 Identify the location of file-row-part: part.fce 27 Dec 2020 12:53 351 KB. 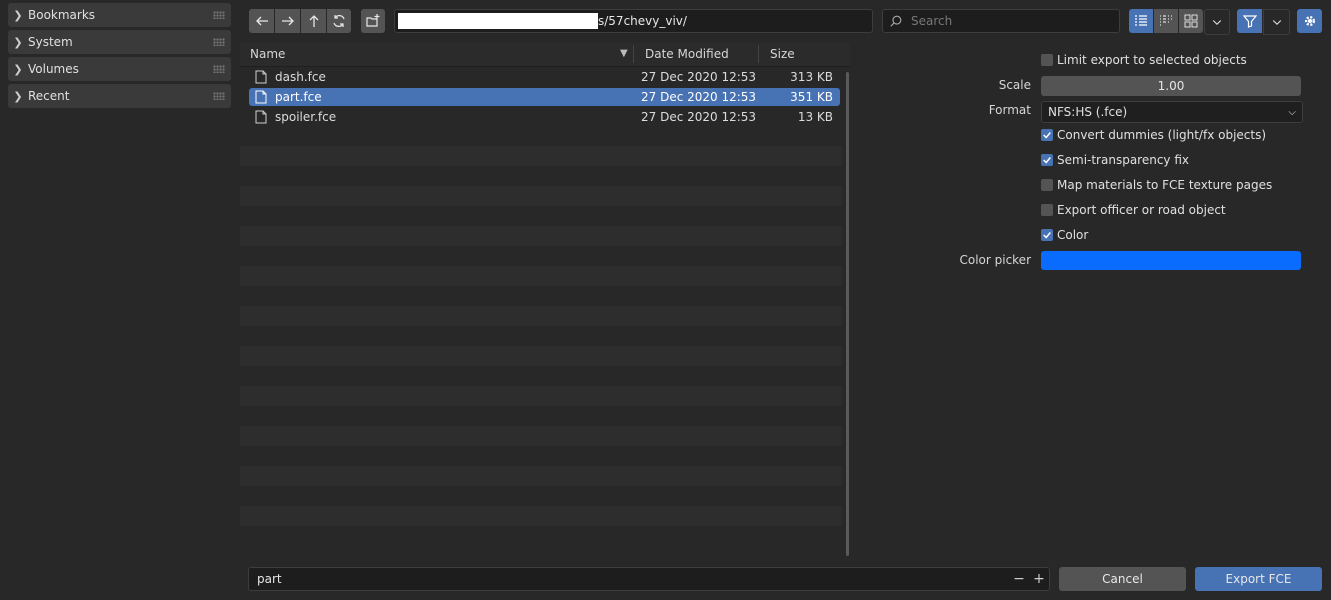
(544, 97).